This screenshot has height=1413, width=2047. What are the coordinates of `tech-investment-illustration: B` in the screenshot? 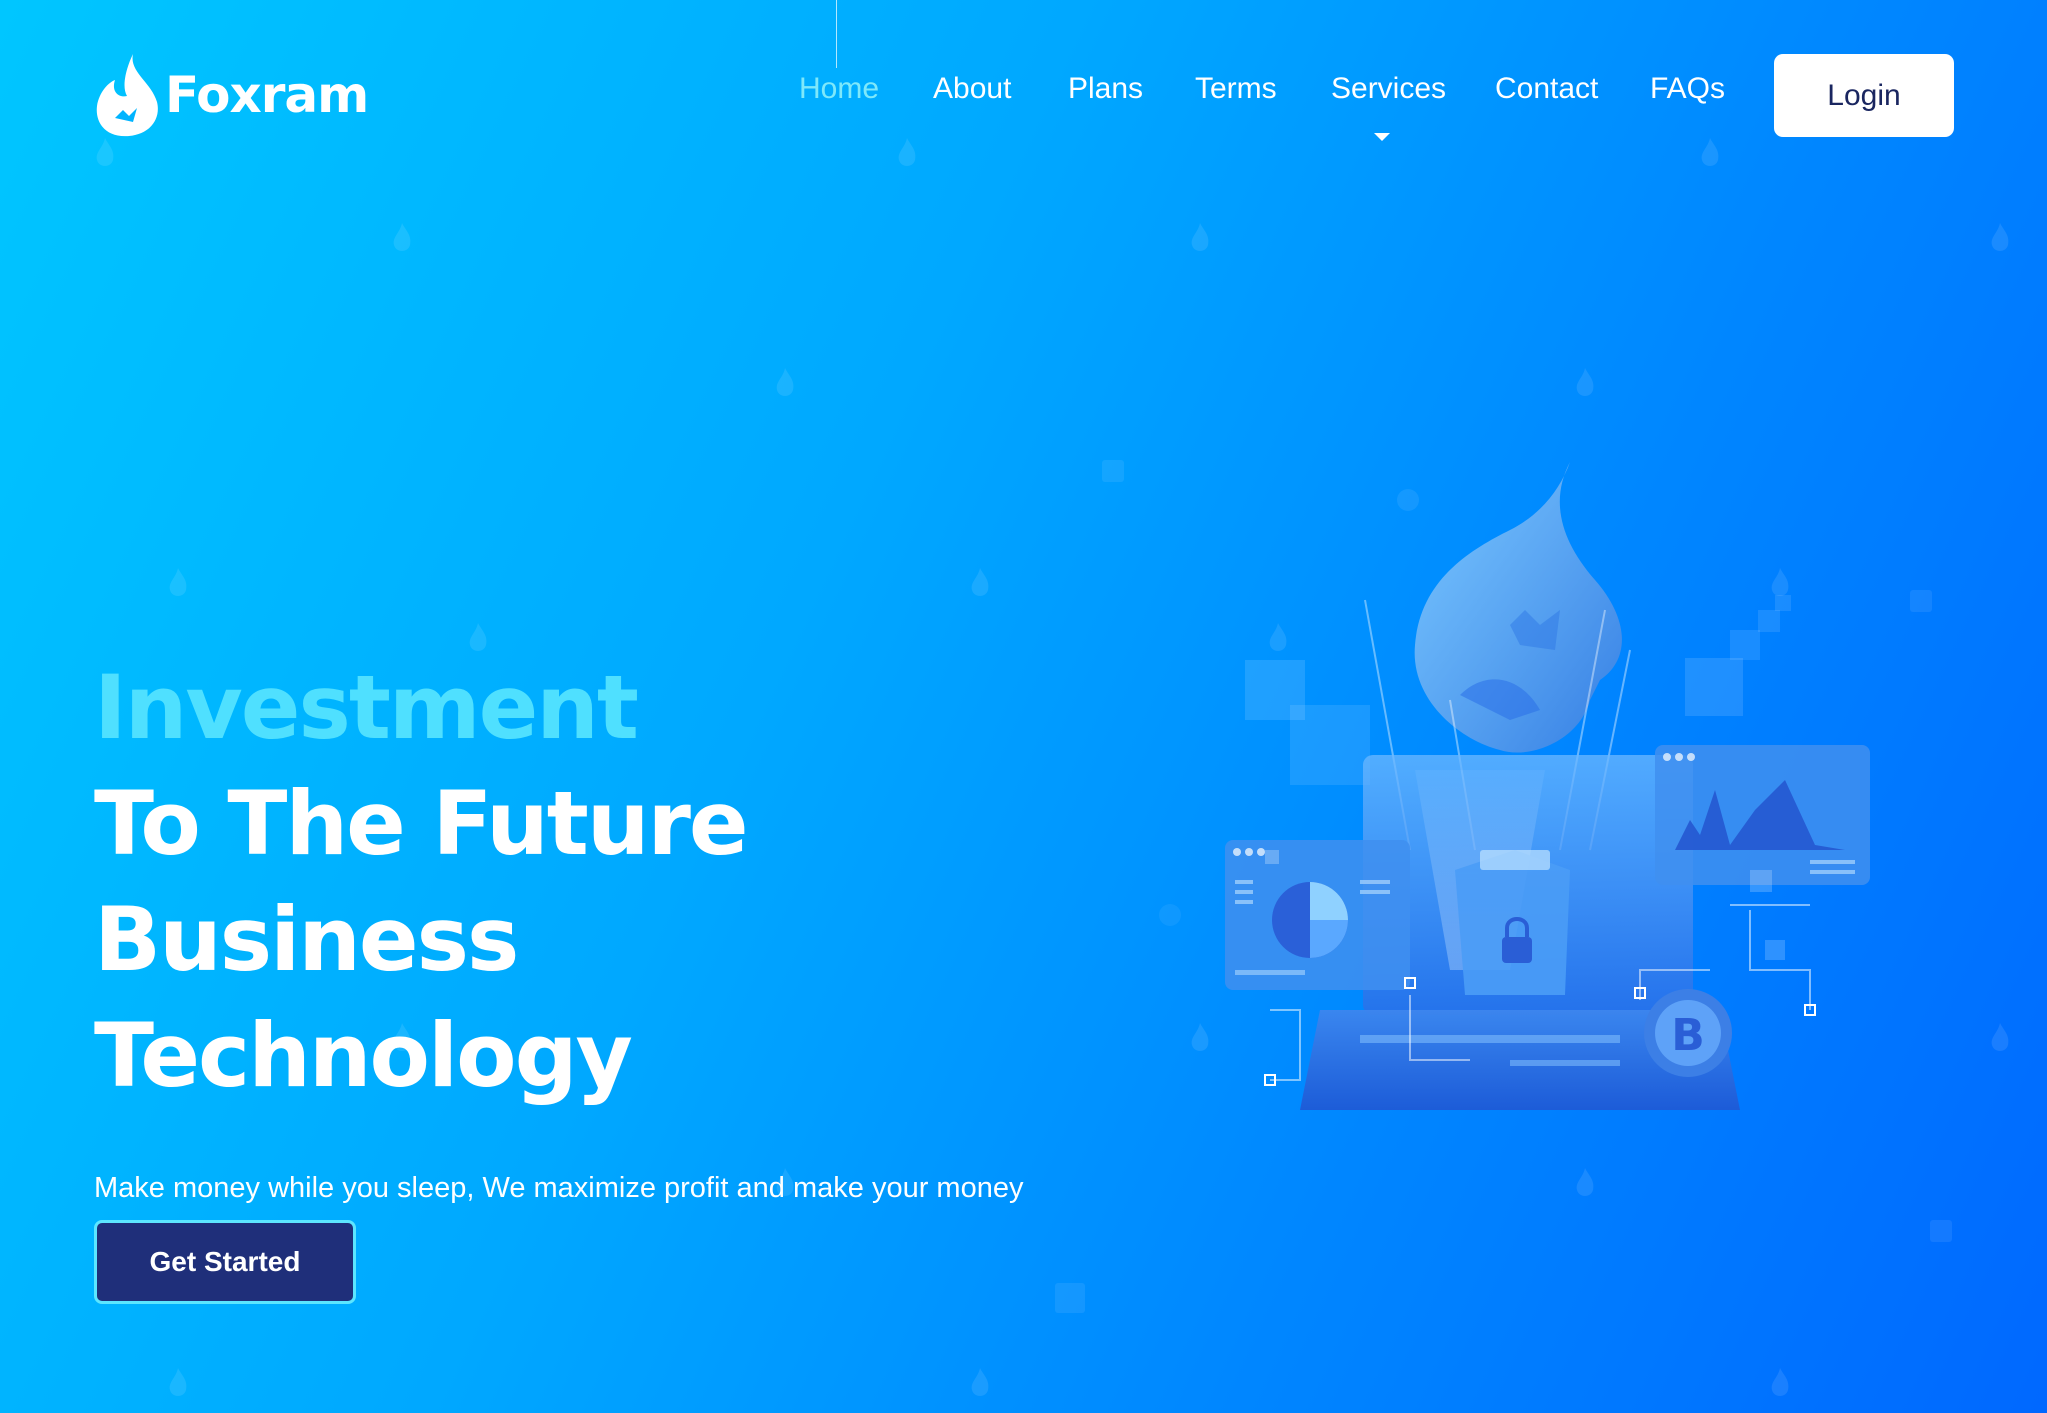 It's located at (1547, 786).